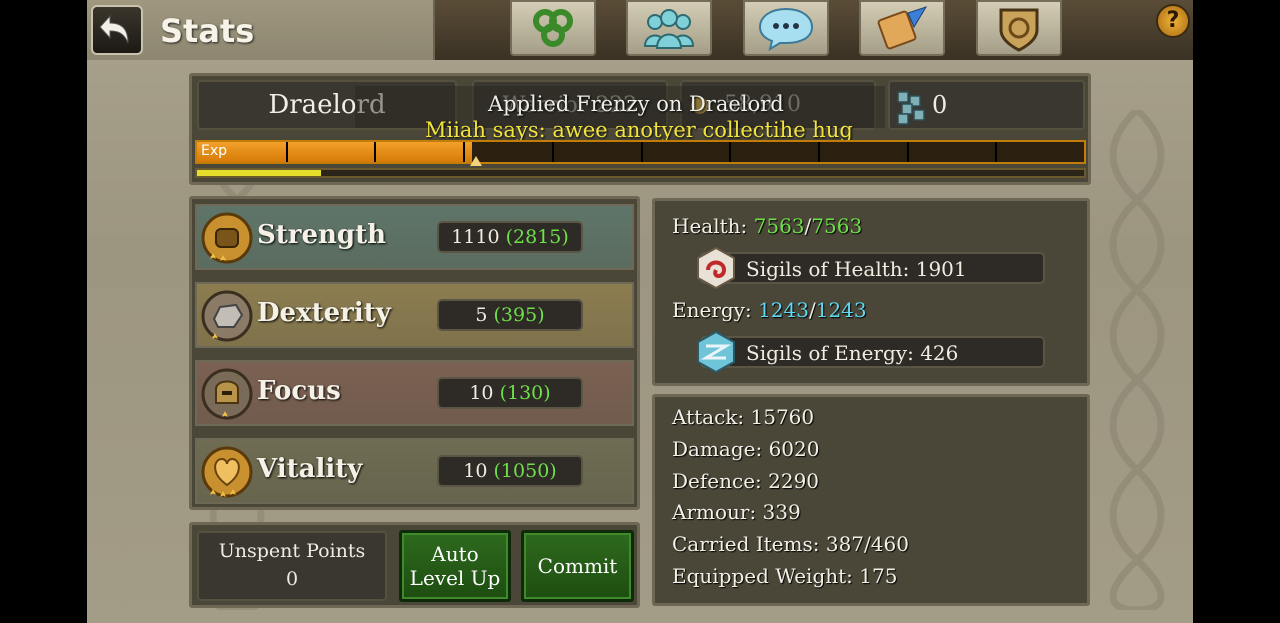 This screenshot has height=623, width=1280. What do you see at coordinates (510, 237) in the screenshot?
I see `stat-value-strength: 1110 (2815)` at bounding box center [510, 237].